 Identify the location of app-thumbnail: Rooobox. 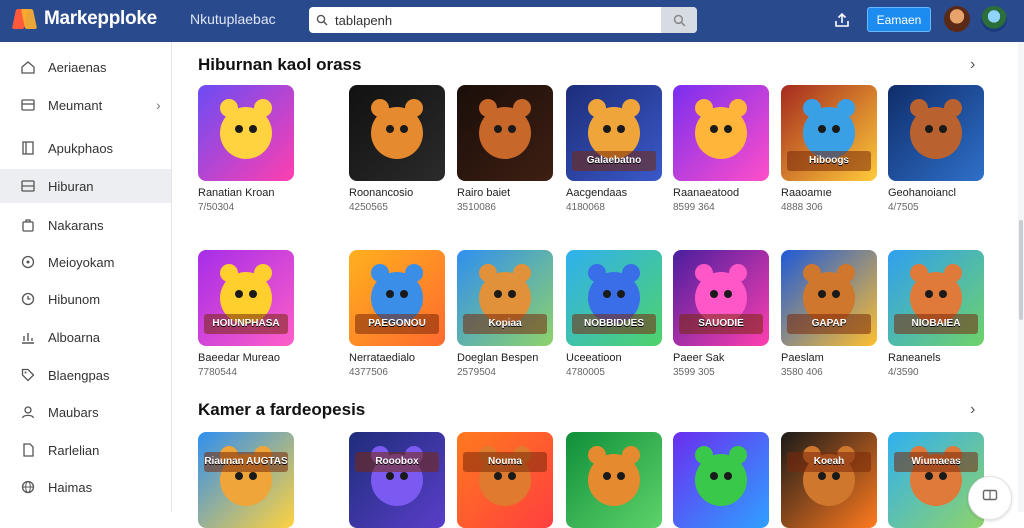
(397, 480).